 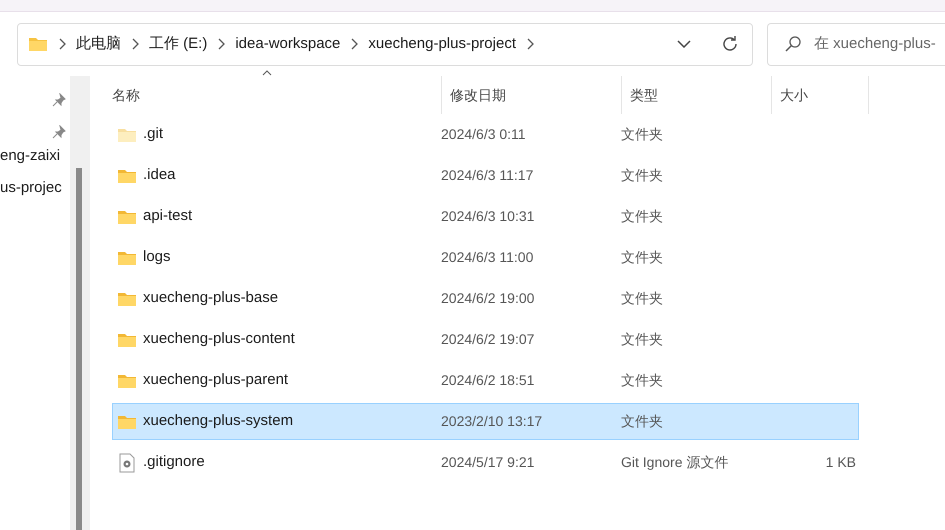 I want to click on modified-date: 2024/6/3 11:00, so click(x=487, y=256).